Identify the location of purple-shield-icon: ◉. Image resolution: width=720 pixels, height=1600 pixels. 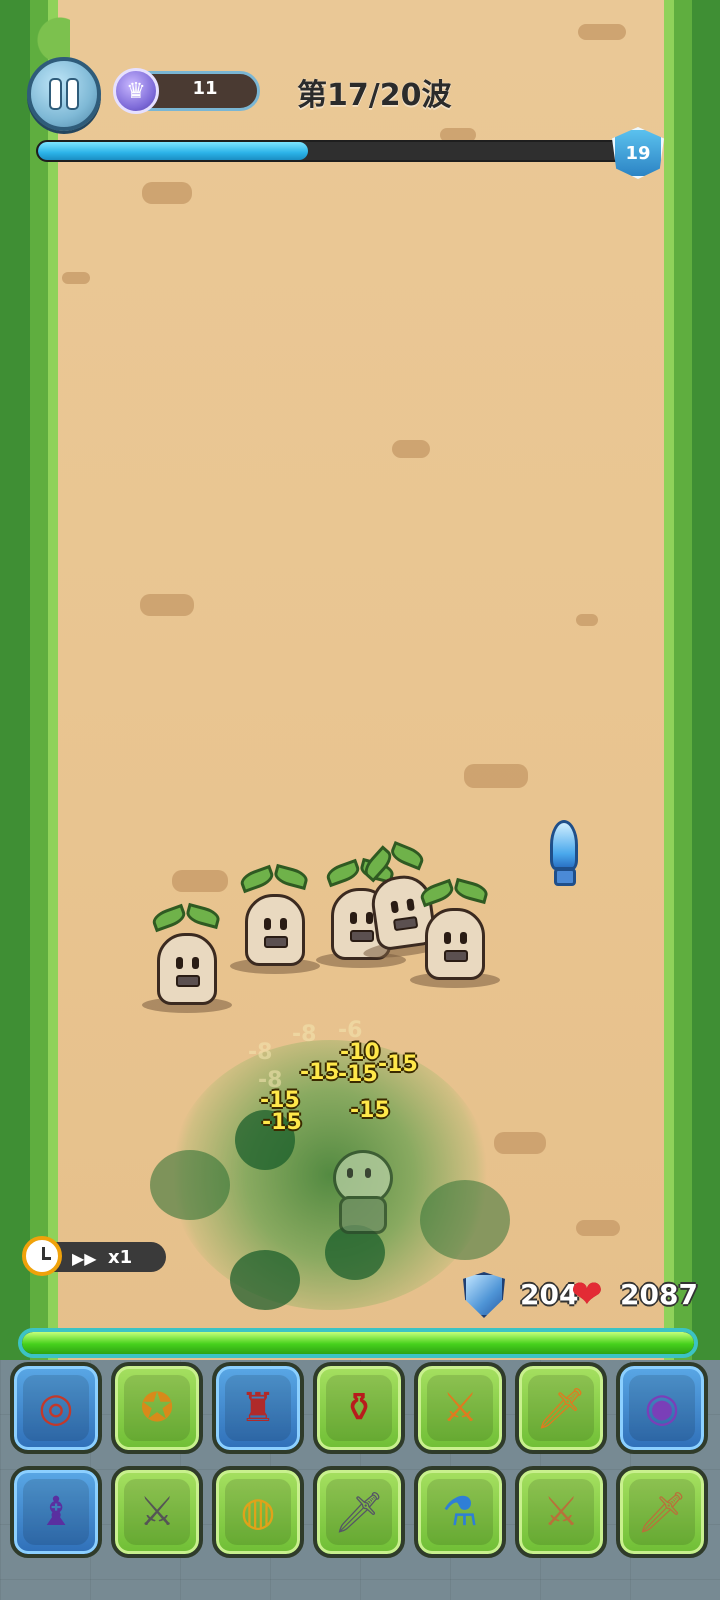
(662, 1408).